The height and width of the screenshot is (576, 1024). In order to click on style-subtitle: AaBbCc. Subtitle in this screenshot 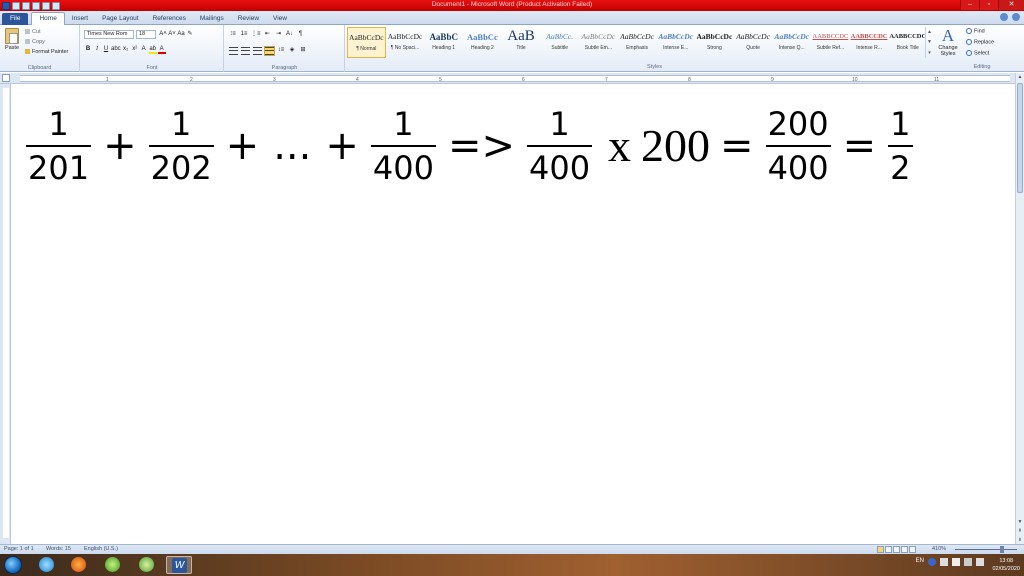, I will do `click(559, 42)`.